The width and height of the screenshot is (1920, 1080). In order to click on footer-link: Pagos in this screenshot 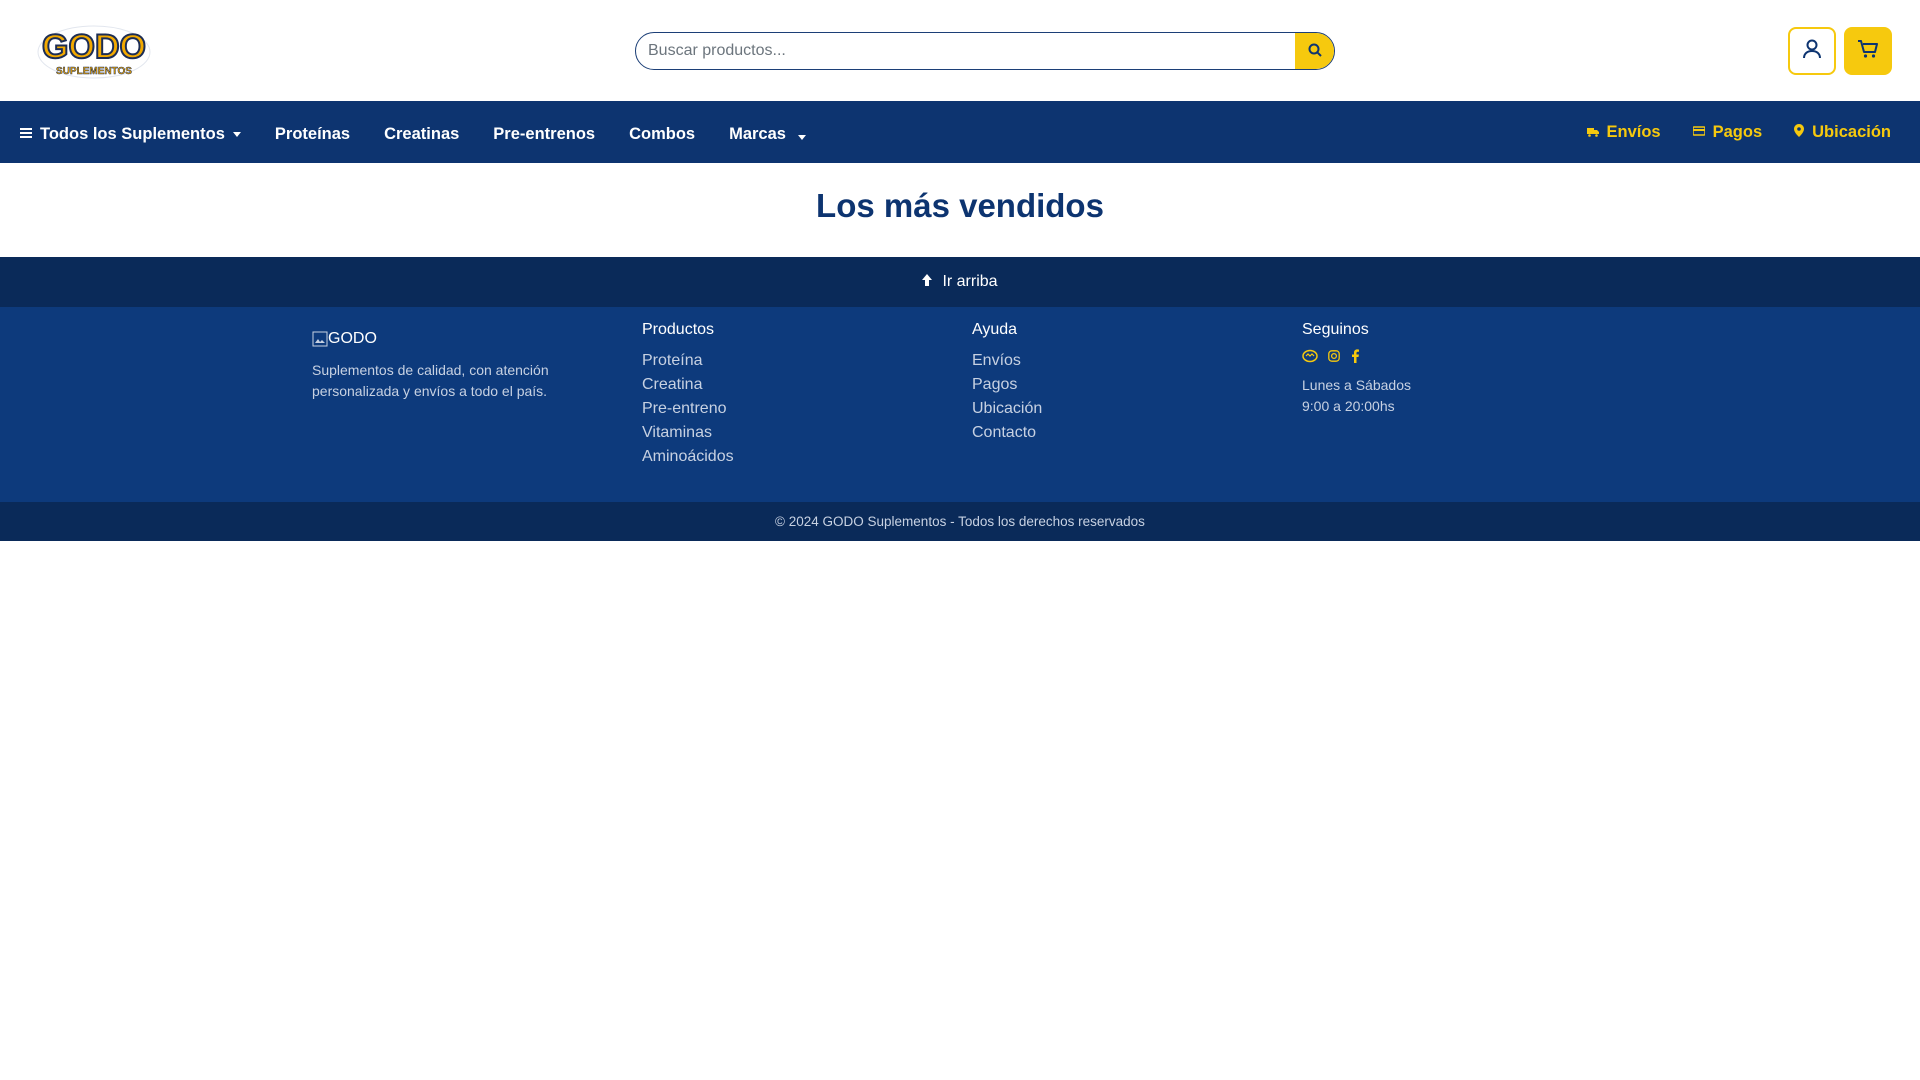, I will do `click(1007, 385)`.